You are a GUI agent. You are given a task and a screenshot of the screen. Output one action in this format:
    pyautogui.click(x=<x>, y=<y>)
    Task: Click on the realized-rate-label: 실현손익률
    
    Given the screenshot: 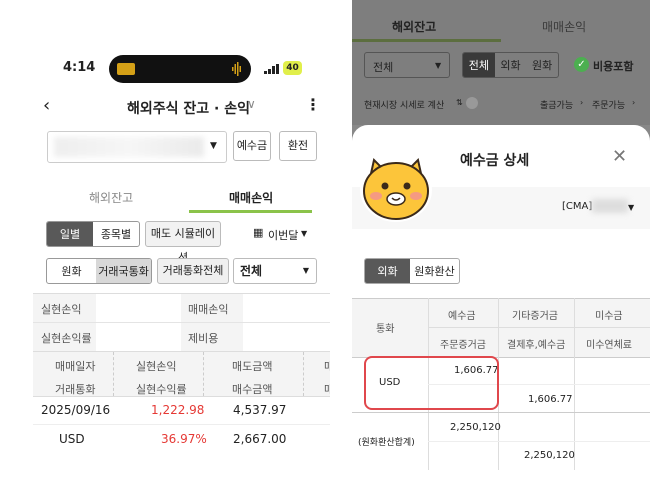 What is the action you would take?
    pyautogui.click(x=66, y=338)
    